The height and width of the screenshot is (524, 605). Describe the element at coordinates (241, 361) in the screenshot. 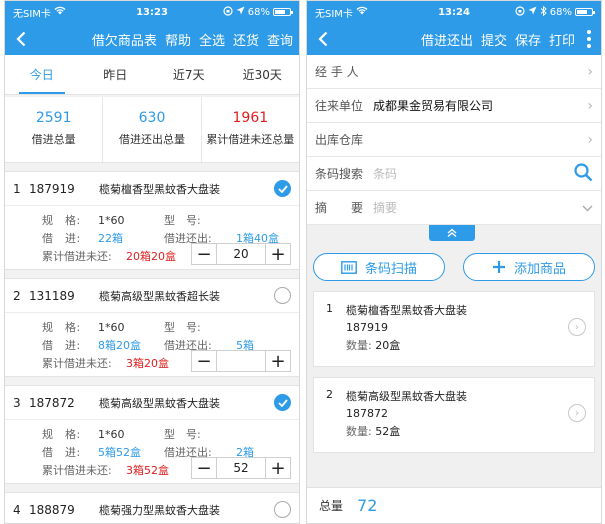

I see `quantity-input` at that location.